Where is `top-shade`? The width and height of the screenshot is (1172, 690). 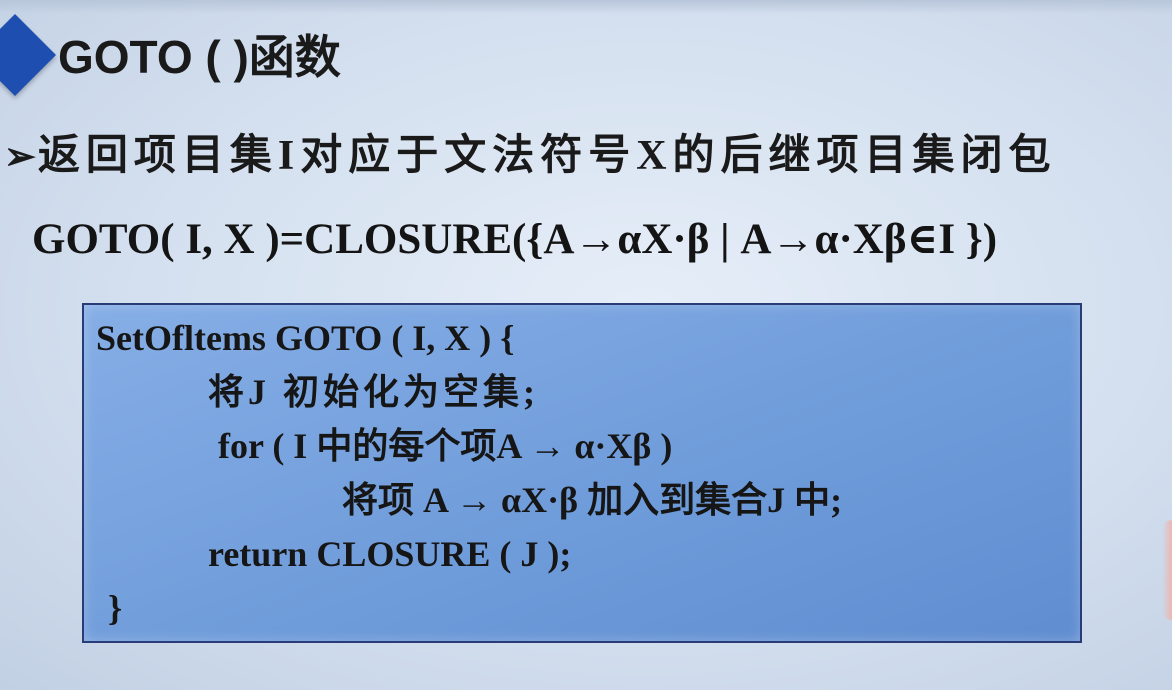 top-shade is located at coordinates (586, 7).